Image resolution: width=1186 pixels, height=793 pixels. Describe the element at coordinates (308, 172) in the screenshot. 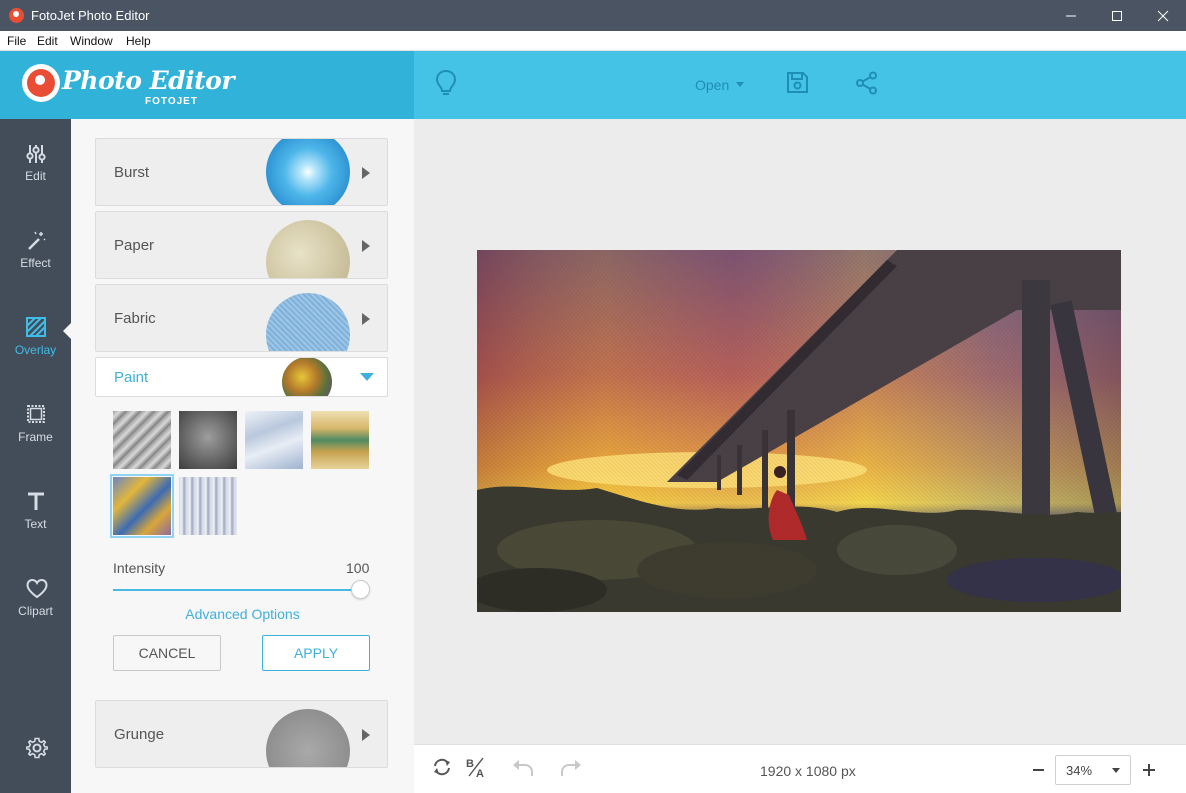

I see `burst-thumbnail` at that location.